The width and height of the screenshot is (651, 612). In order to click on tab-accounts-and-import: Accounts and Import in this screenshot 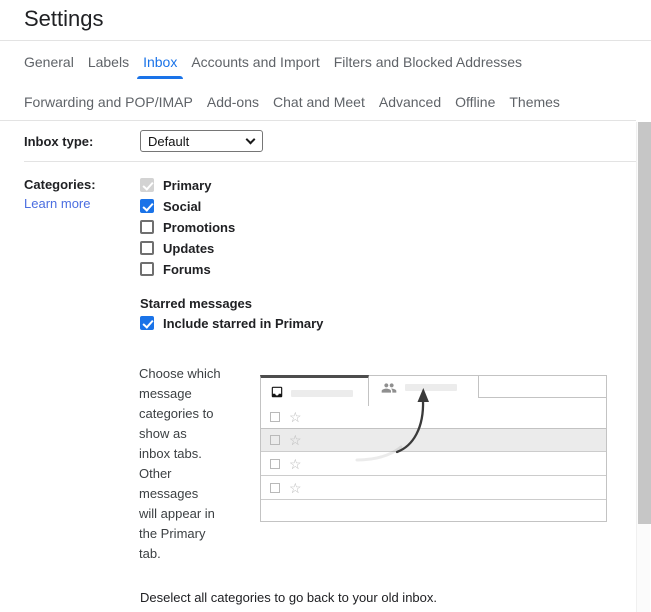, I will do `click(255, 62)`.